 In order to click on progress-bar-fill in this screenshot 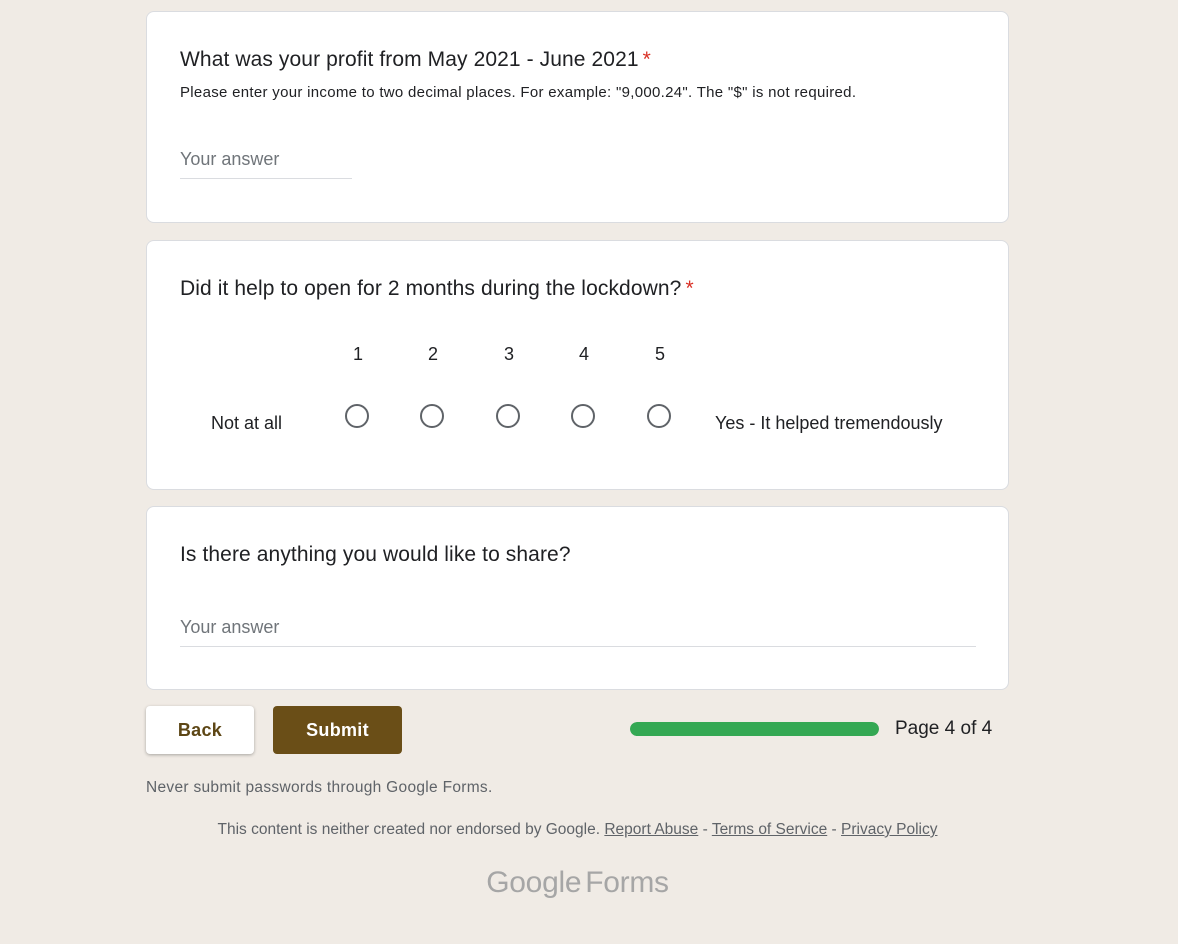, I will do `click(754, 729)`.